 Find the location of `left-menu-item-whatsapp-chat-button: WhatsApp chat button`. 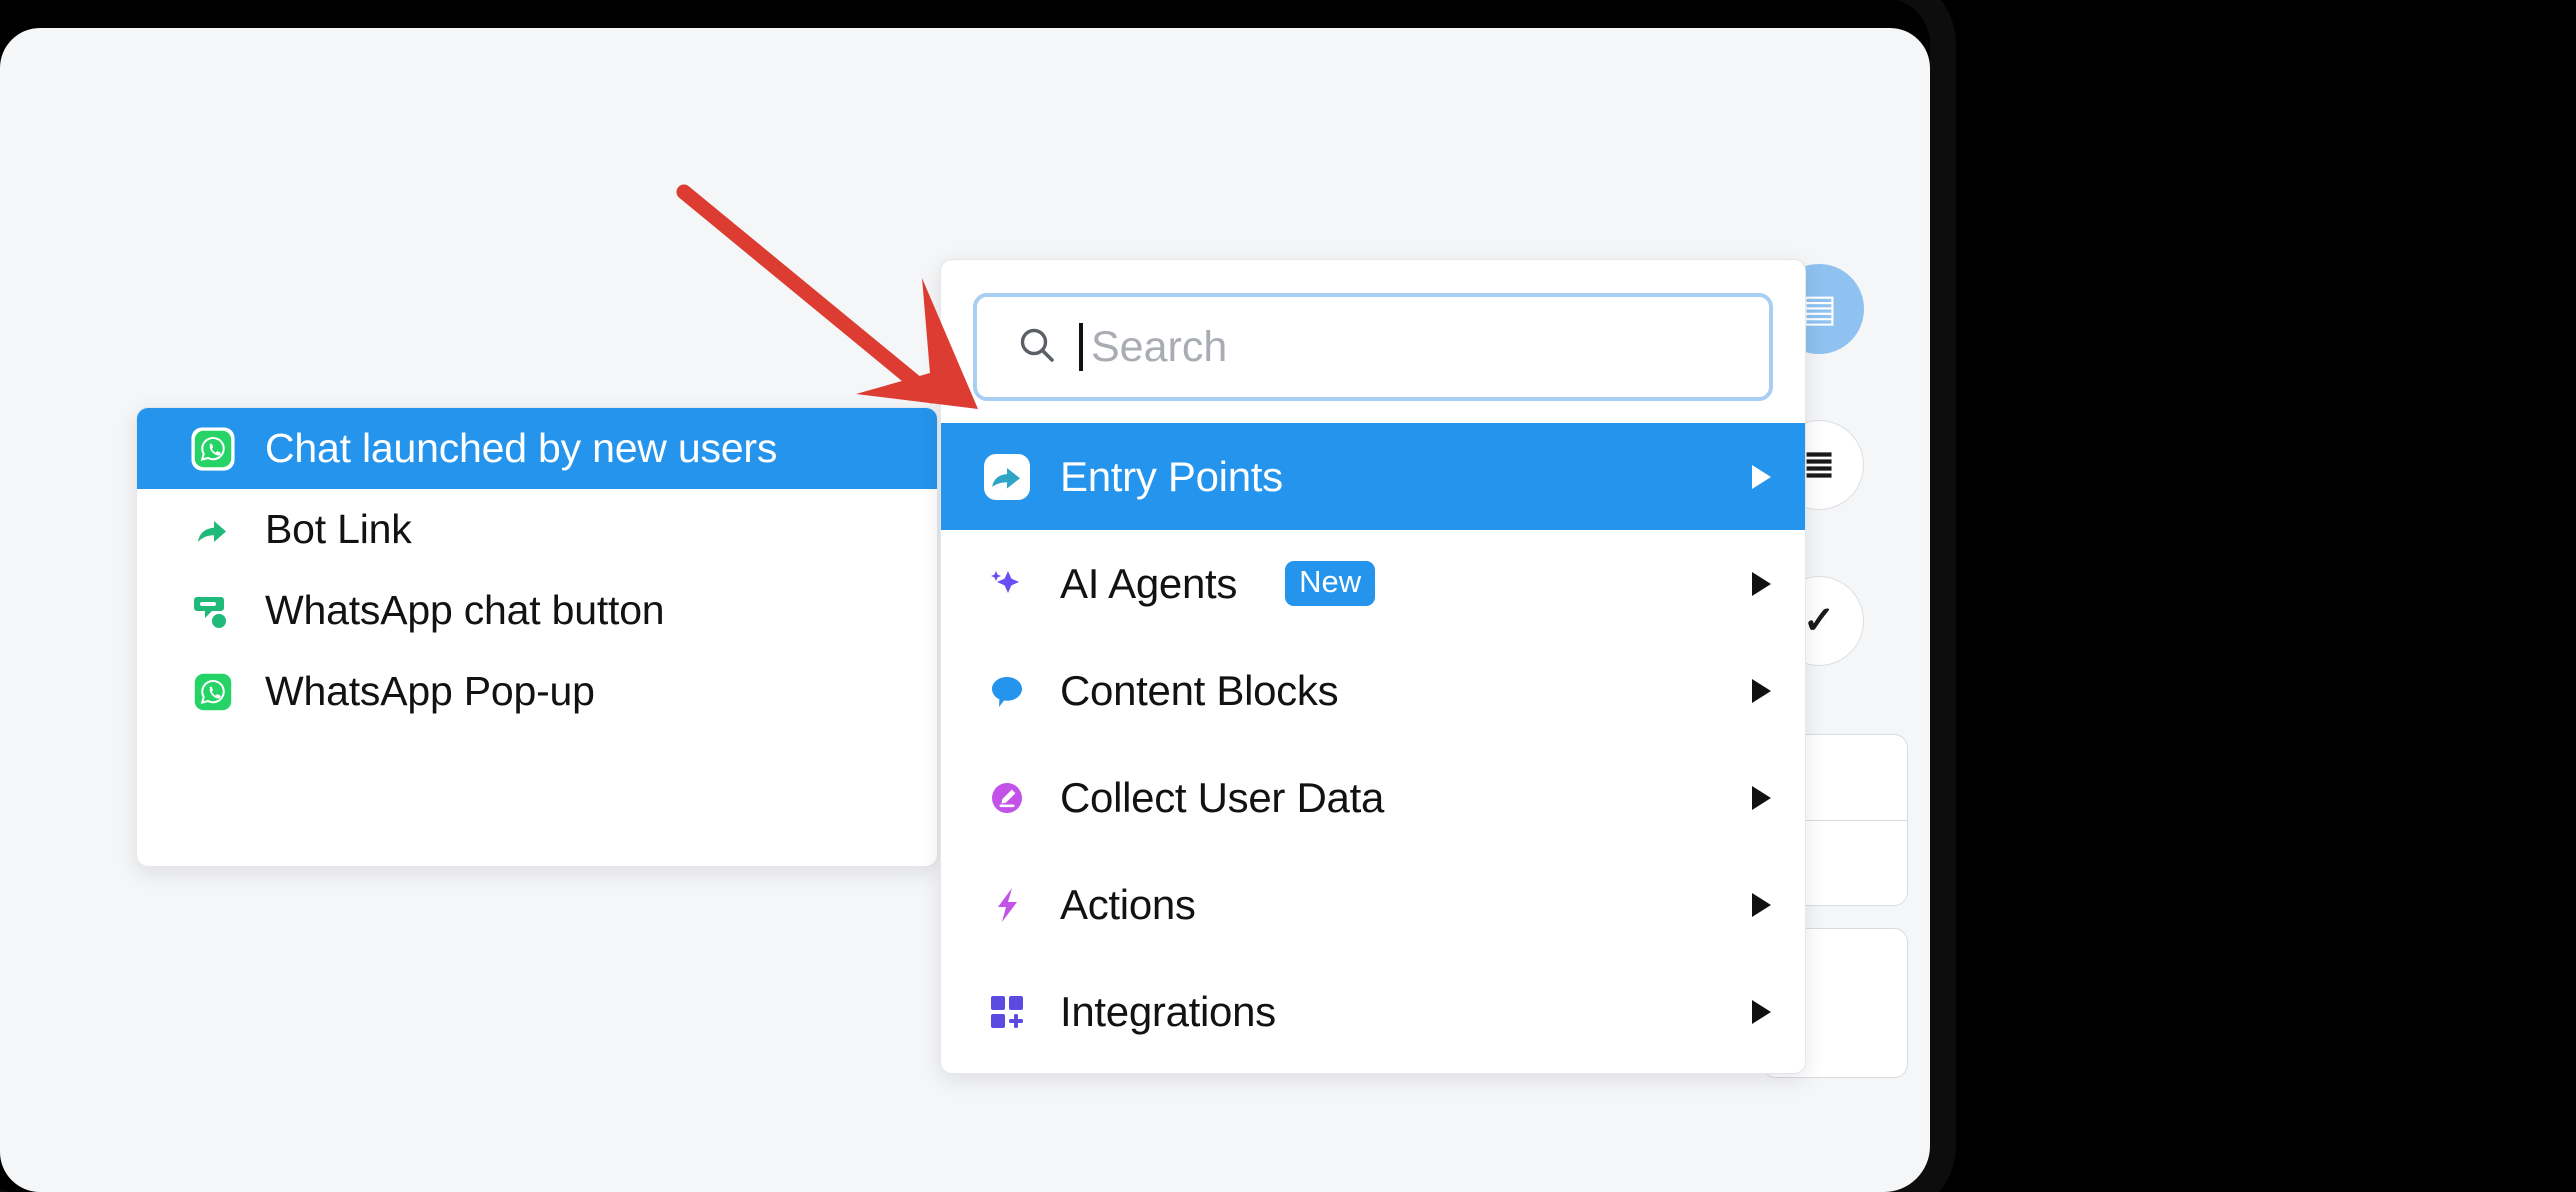

left-menu-item-whatsapp-chat-button: WhatsApp chat button is located at coordinates (537, 610).